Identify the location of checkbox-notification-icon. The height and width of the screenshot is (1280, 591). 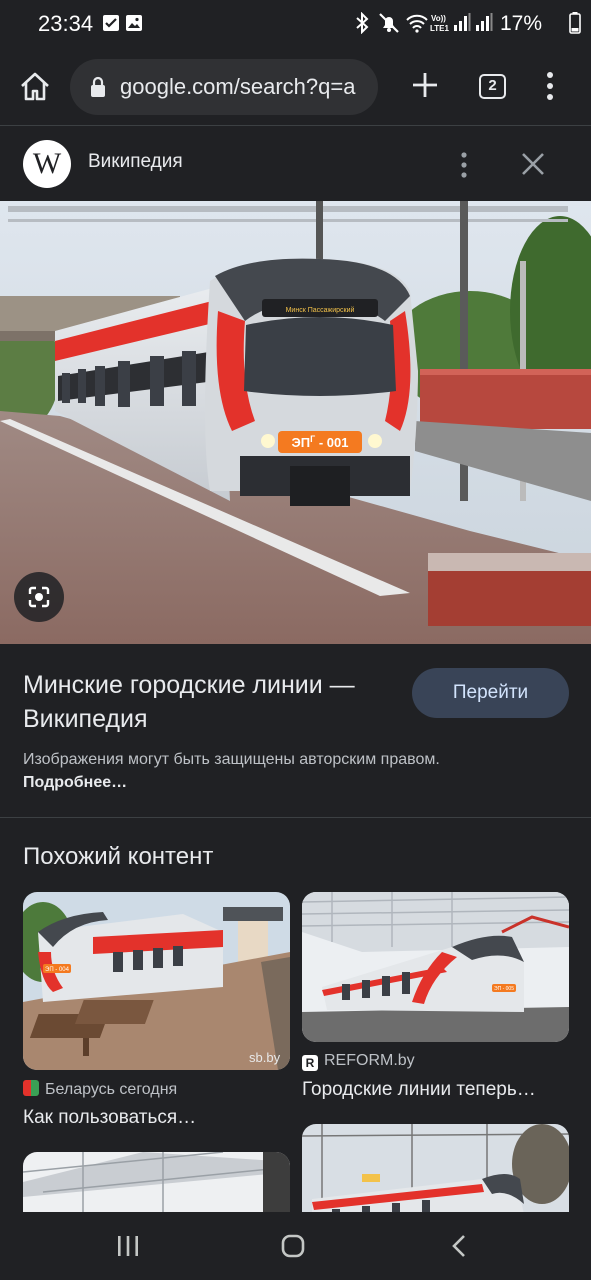
(111, 23).